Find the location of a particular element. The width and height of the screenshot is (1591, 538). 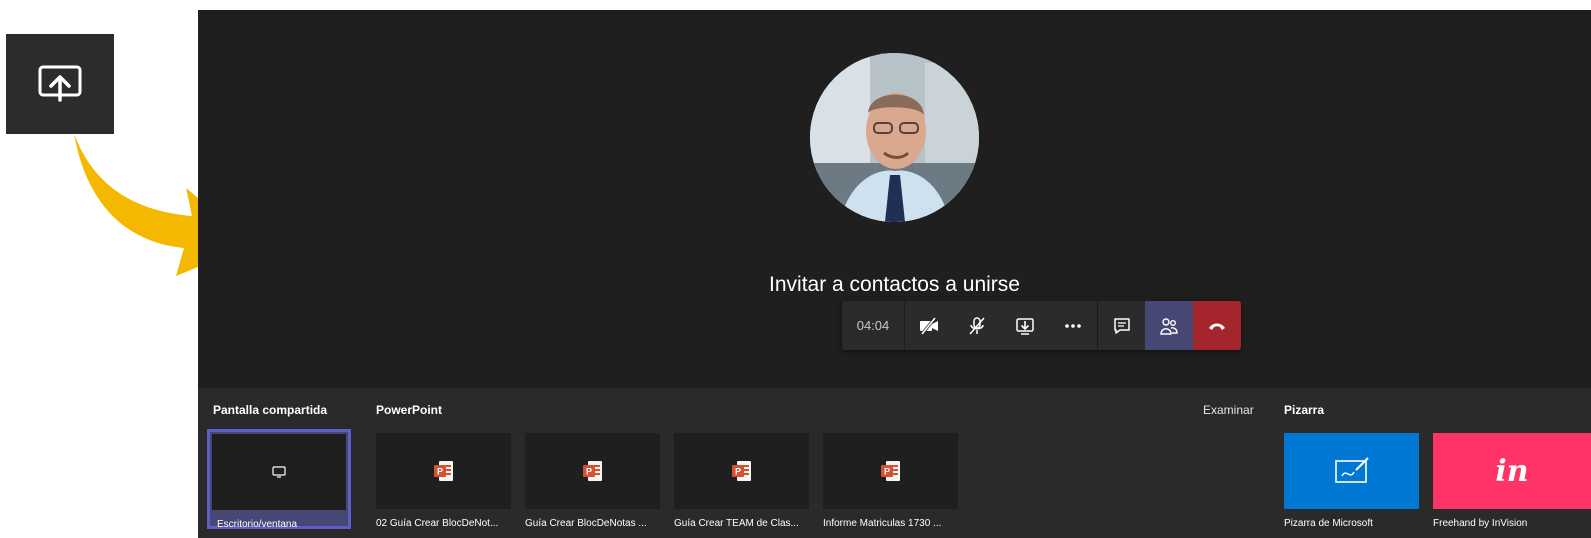

more-options-icon is located at coordinates (1073, 325).